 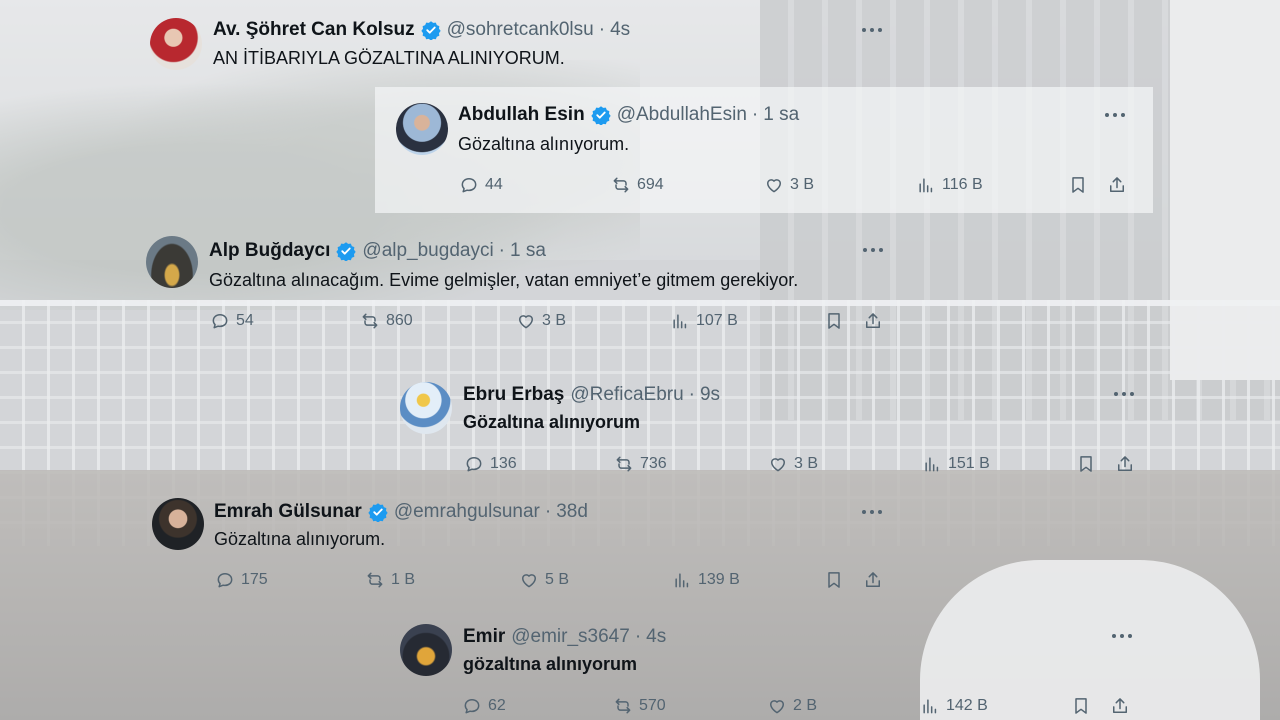 I want to click on author-handle: @sohretcank0lsu, so click(x=520, y=30).